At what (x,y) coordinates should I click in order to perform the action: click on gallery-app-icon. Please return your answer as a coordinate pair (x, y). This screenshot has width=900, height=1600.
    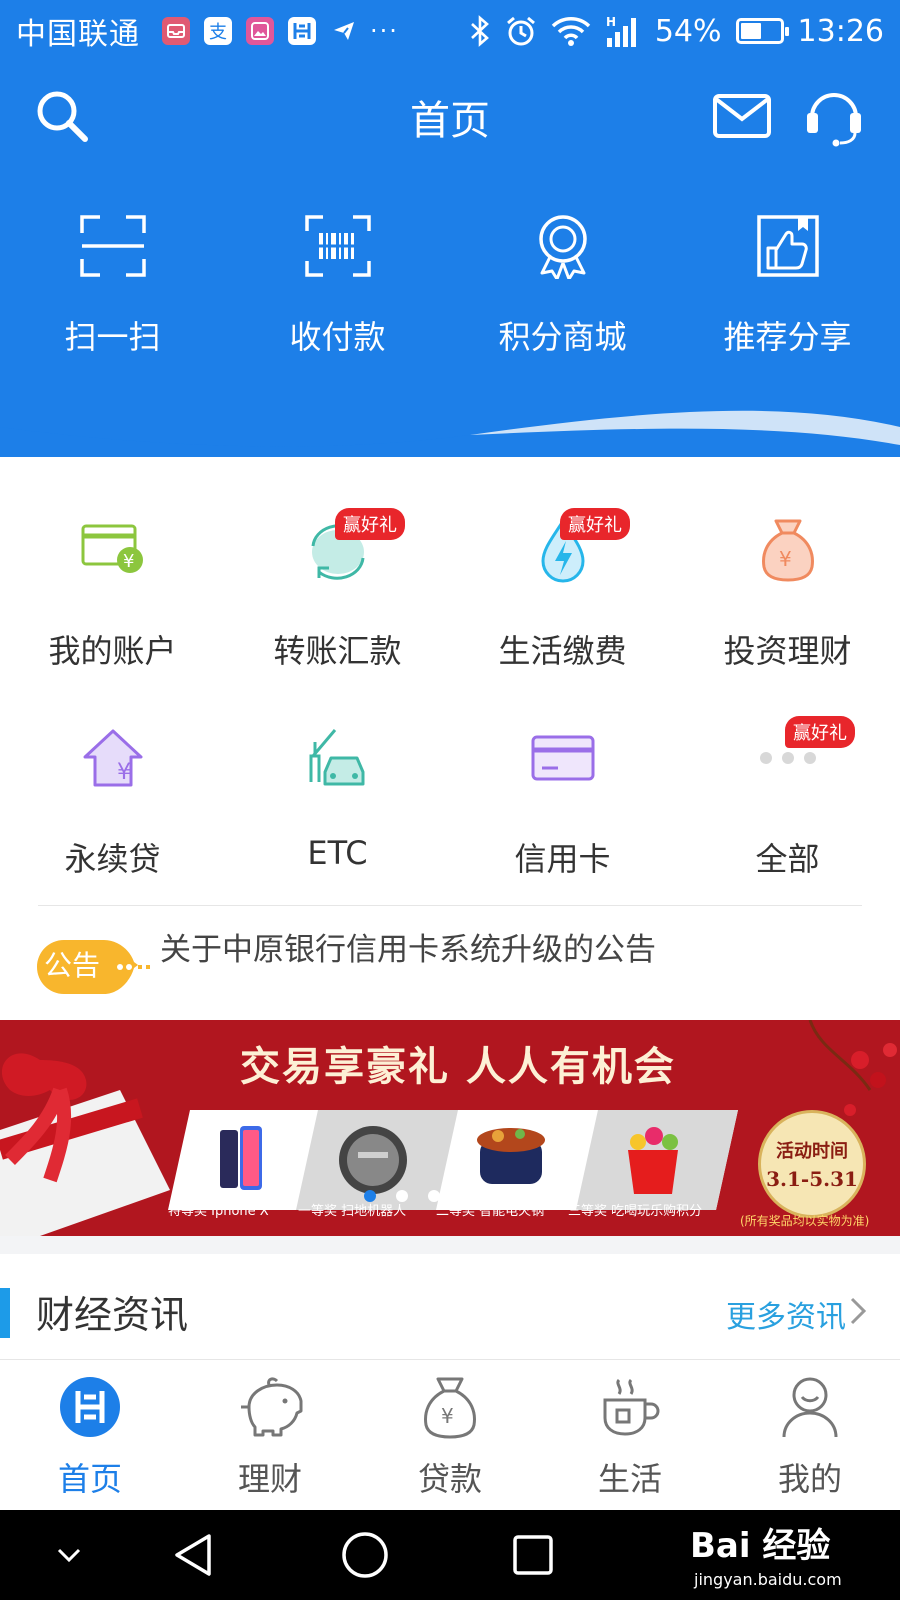
    Looking at the image, I should click on (260, 31).